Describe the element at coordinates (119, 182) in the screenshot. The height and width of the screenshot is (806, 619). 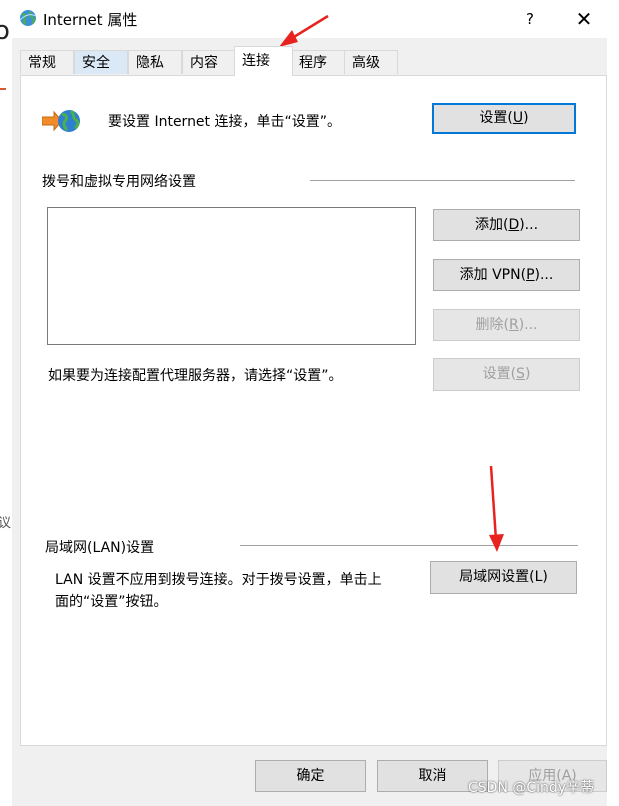
I see `dialup-group-label: 拨号和虚拟专用网络设置` at that location.